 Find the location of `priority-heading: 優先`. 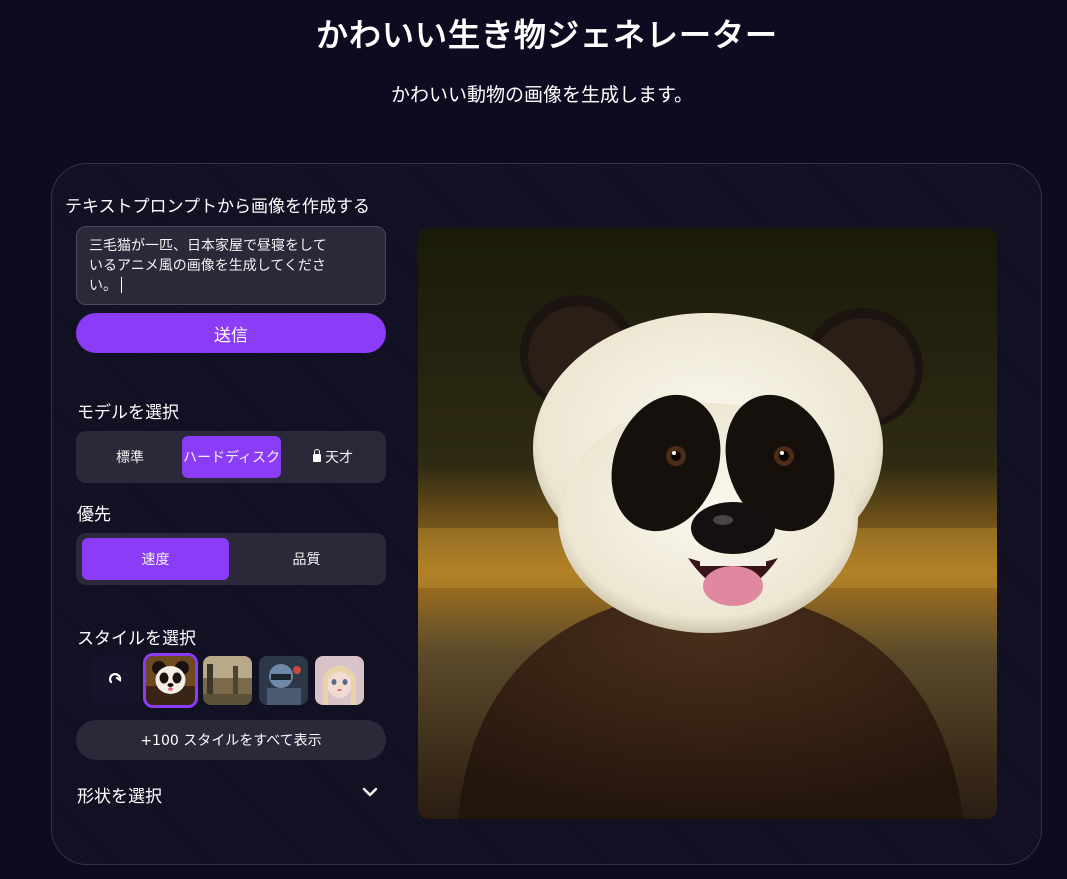

priority-heading: 優先 is located at coordinates (94, 515).